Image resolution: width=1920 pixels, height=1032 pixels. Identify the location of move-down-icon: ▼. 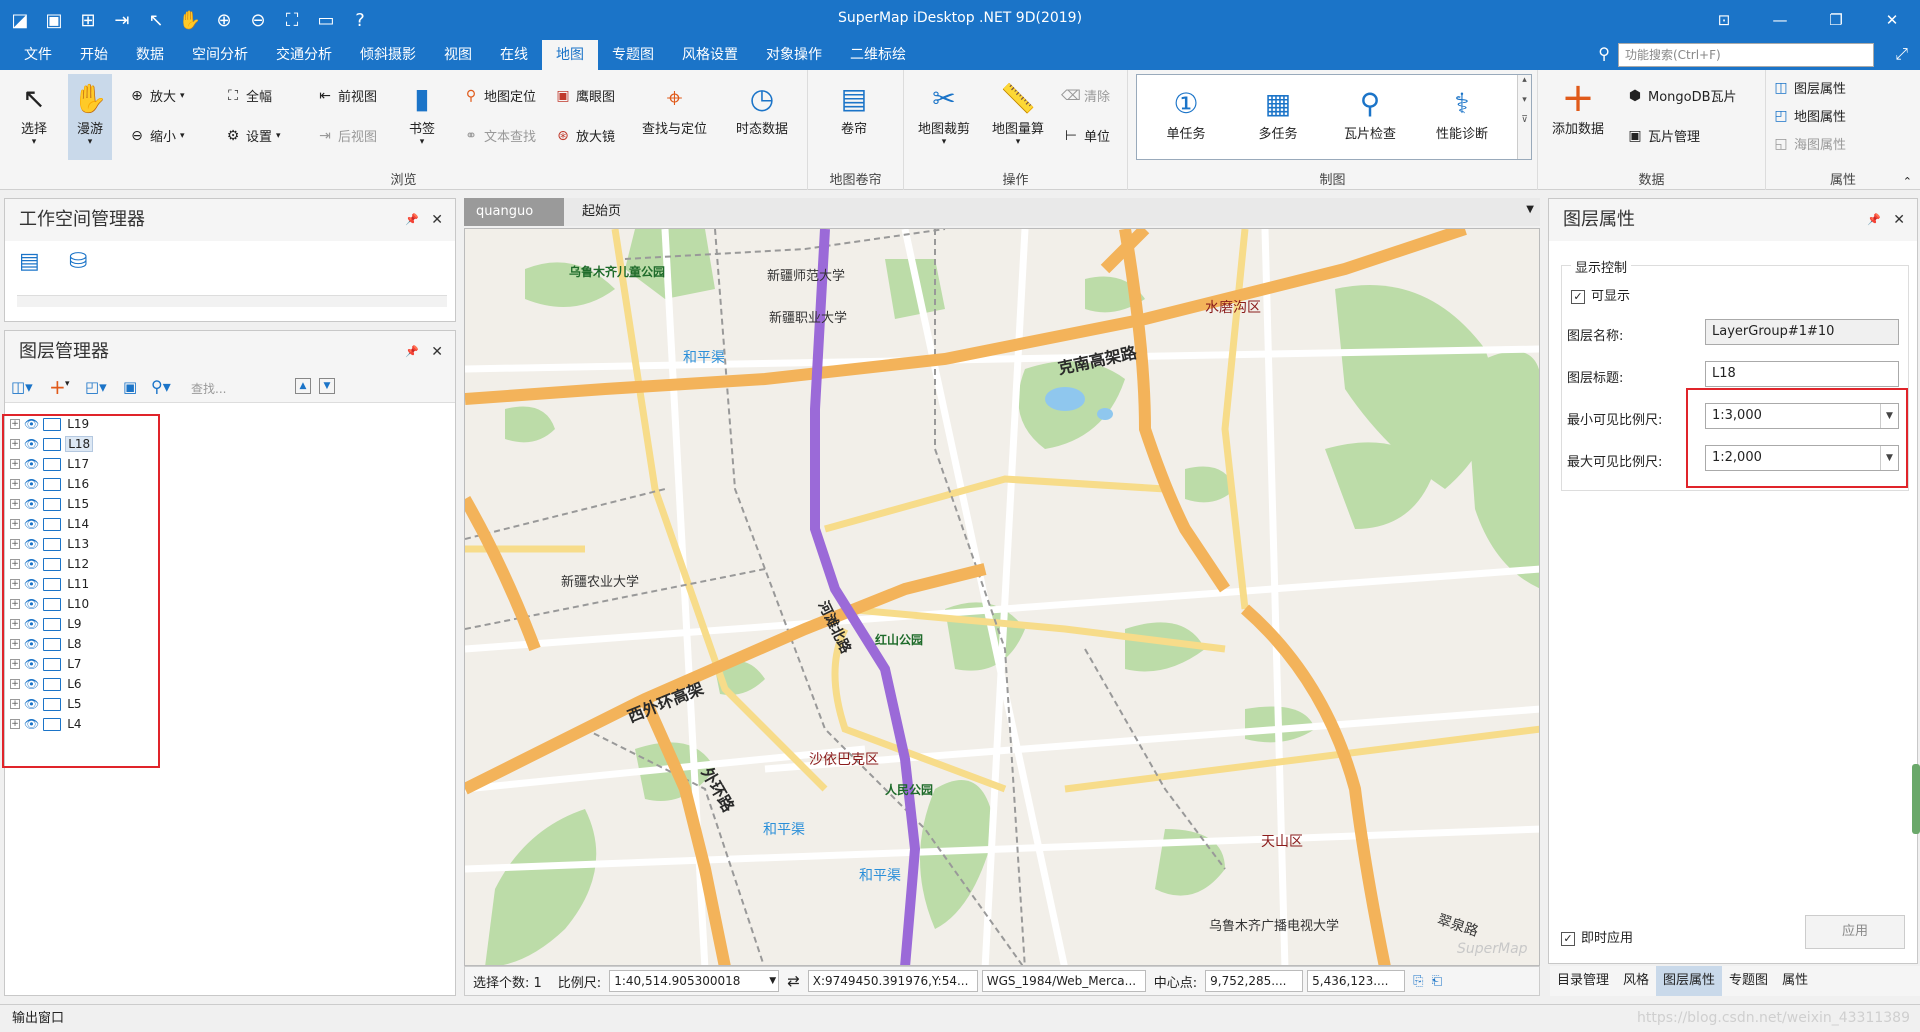
(327, 386).